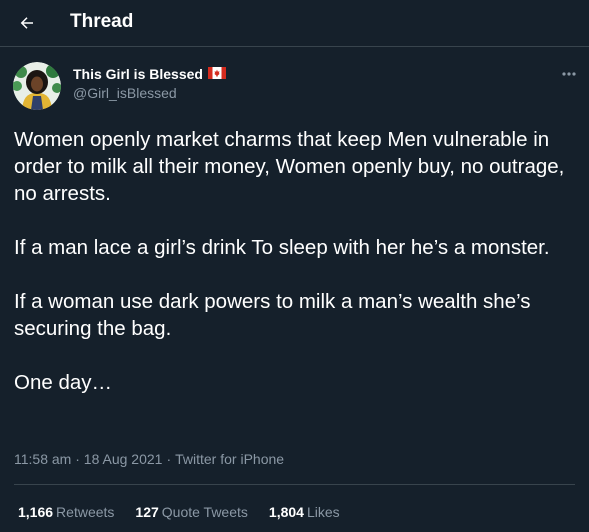 The height and width of the screenshot is (532, 589). I want to click on profile-photo, so click(37, 86).